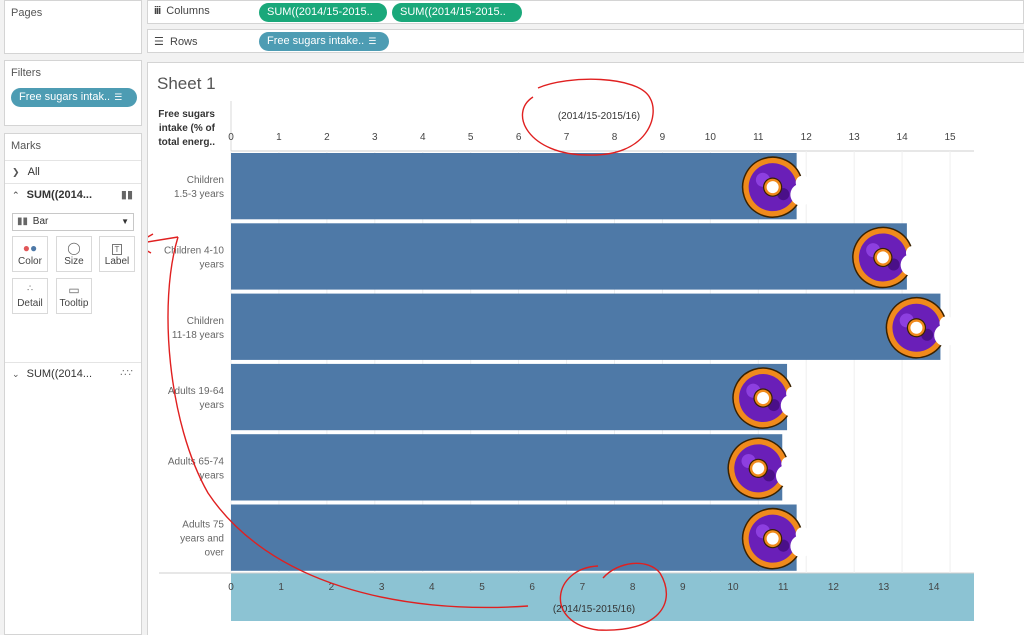 The height and width of the screenshot is (635, 1024). What do you see at coordinates (30, 296) in the screenshot?
I see `detail-button: ∴ Detail` at bounding box center [30, 296].